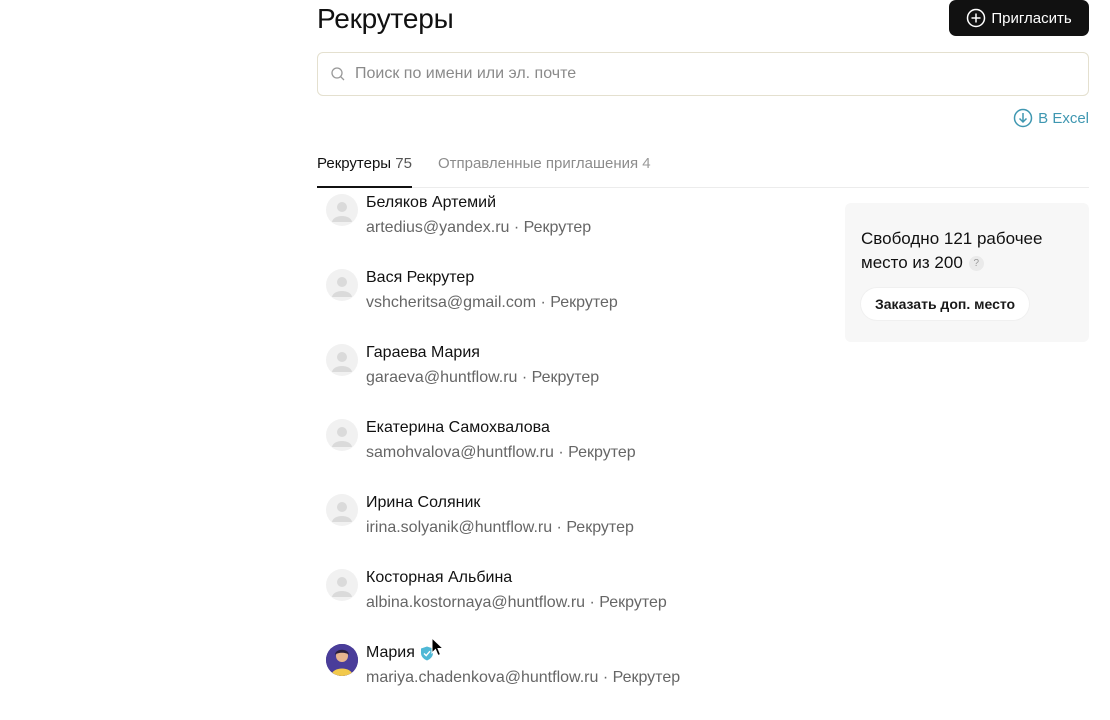 Image resolution: width=1110 pixels, height=720 pixels. I want to click on recruiter-email: vshcheritsa@gmail.com, so click(451, 302).